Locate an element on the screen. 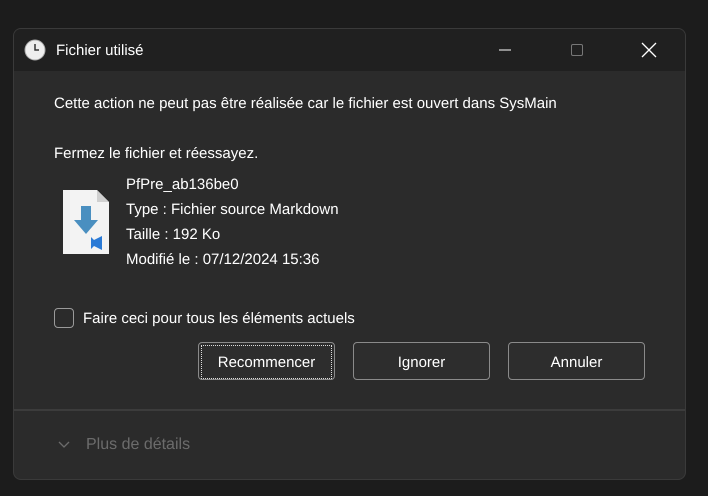 The height and width of the screenshot is (496, 708). dialog-button: Annuler is located at coordinates (576, 361).